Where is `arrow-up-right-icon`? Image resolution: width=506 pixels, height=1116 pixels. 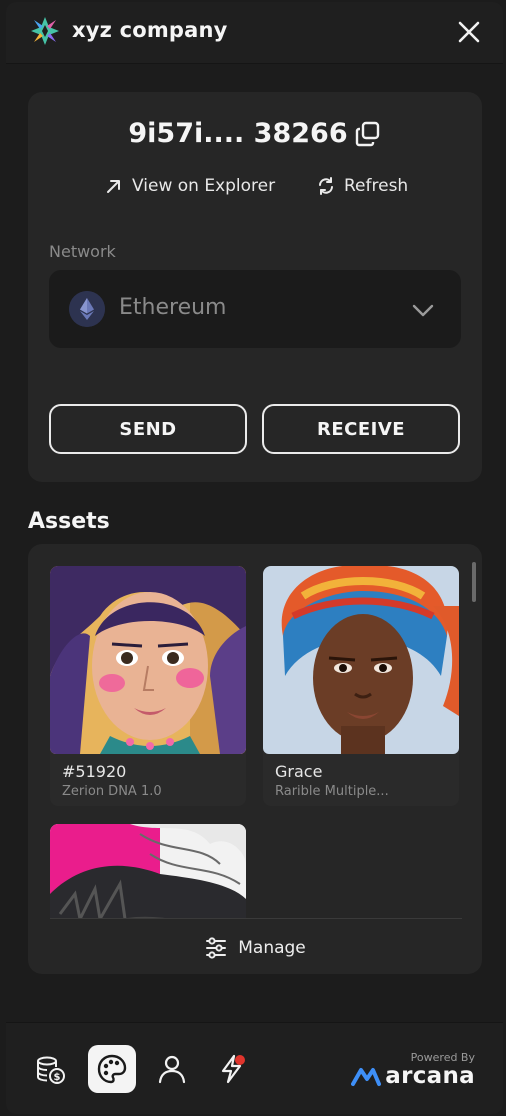 arrow-up-right-icon is located at coordinates (113, 186).